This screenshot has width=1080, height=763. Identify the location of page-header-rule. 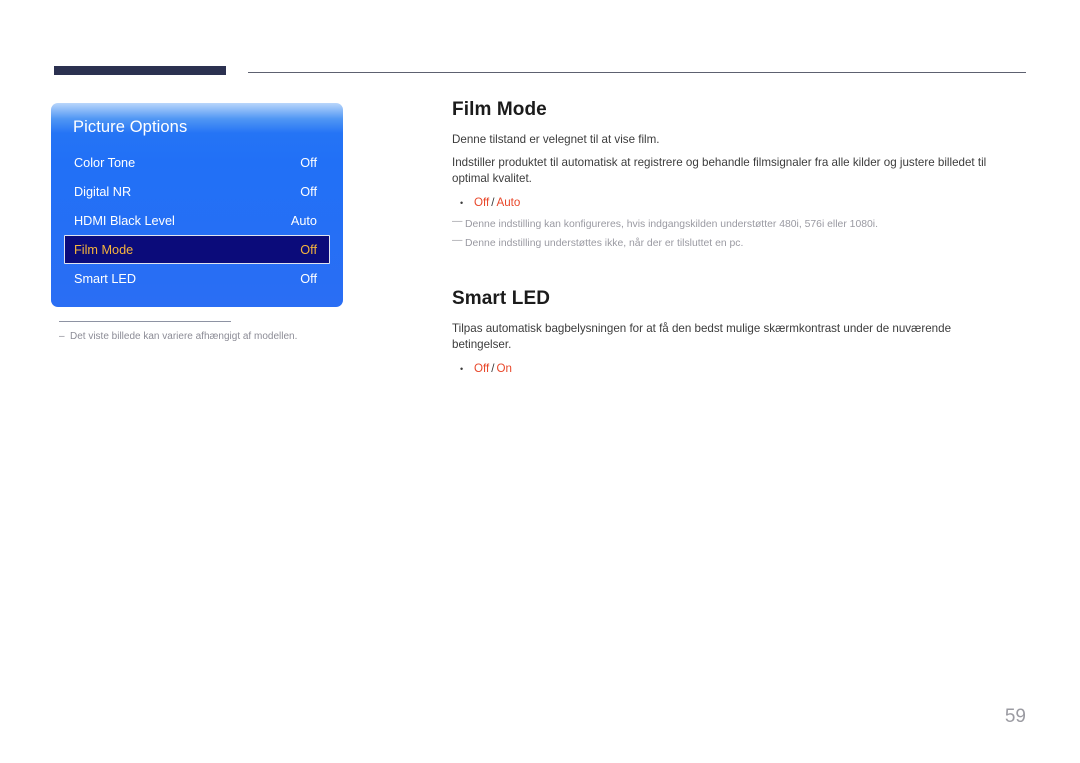
(540, 72).